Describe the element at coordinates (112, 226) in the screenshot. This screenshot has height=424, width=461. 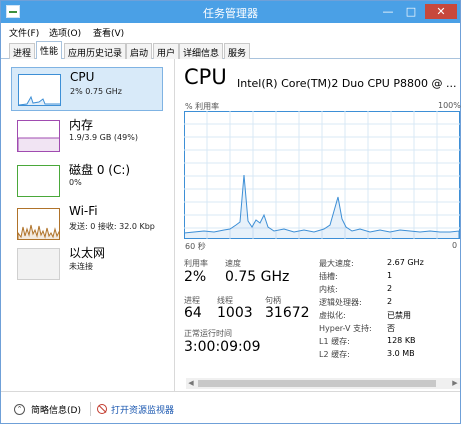
I see `sidebar-item-subtitle: 发送: 0 接收: 32.0 Kbp` at that location.